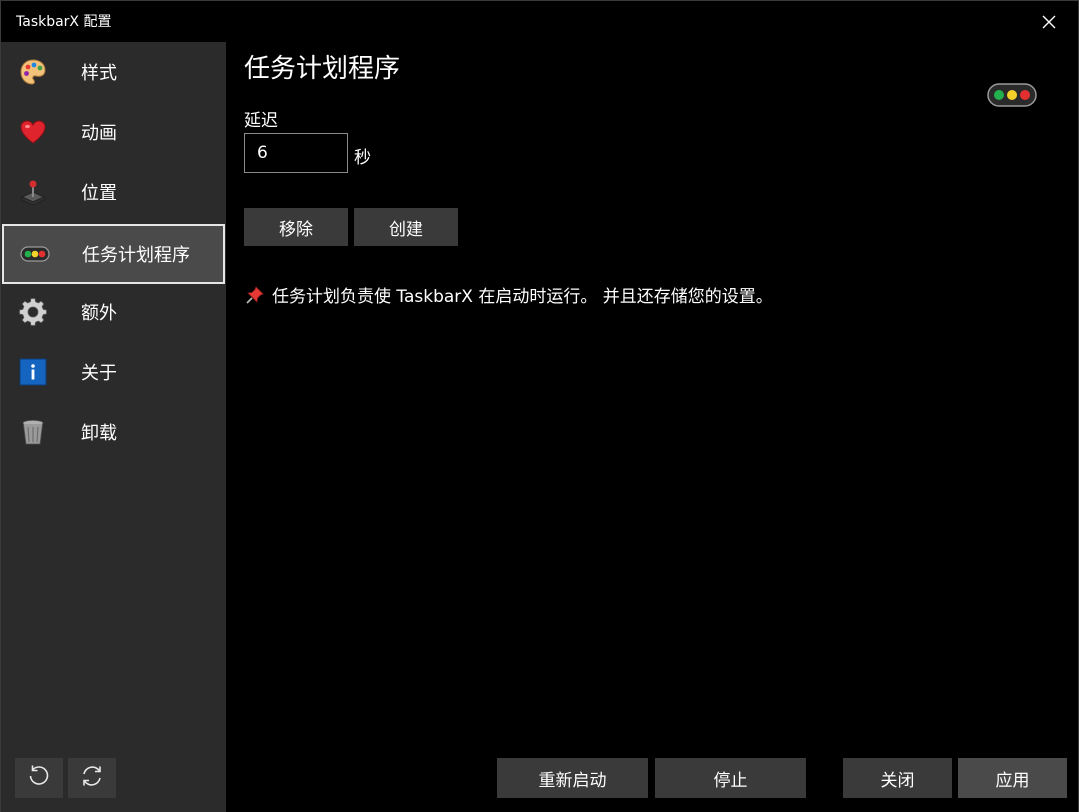  Describe the element at coordinates (99, 193) in the screenshot. I see `sidebar-item-label: 位置` at that location.